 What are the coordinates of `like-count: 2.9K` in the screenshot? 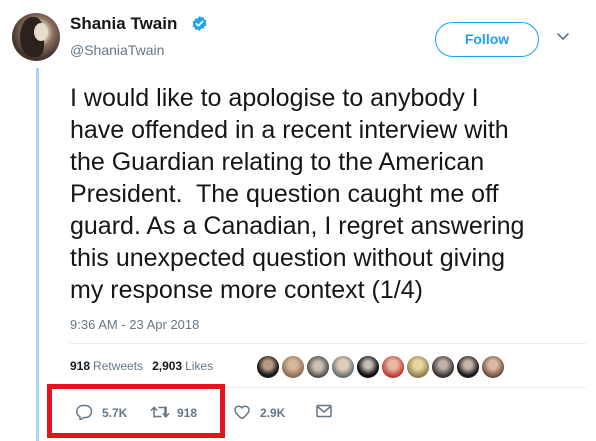 It's located at (273, 413).